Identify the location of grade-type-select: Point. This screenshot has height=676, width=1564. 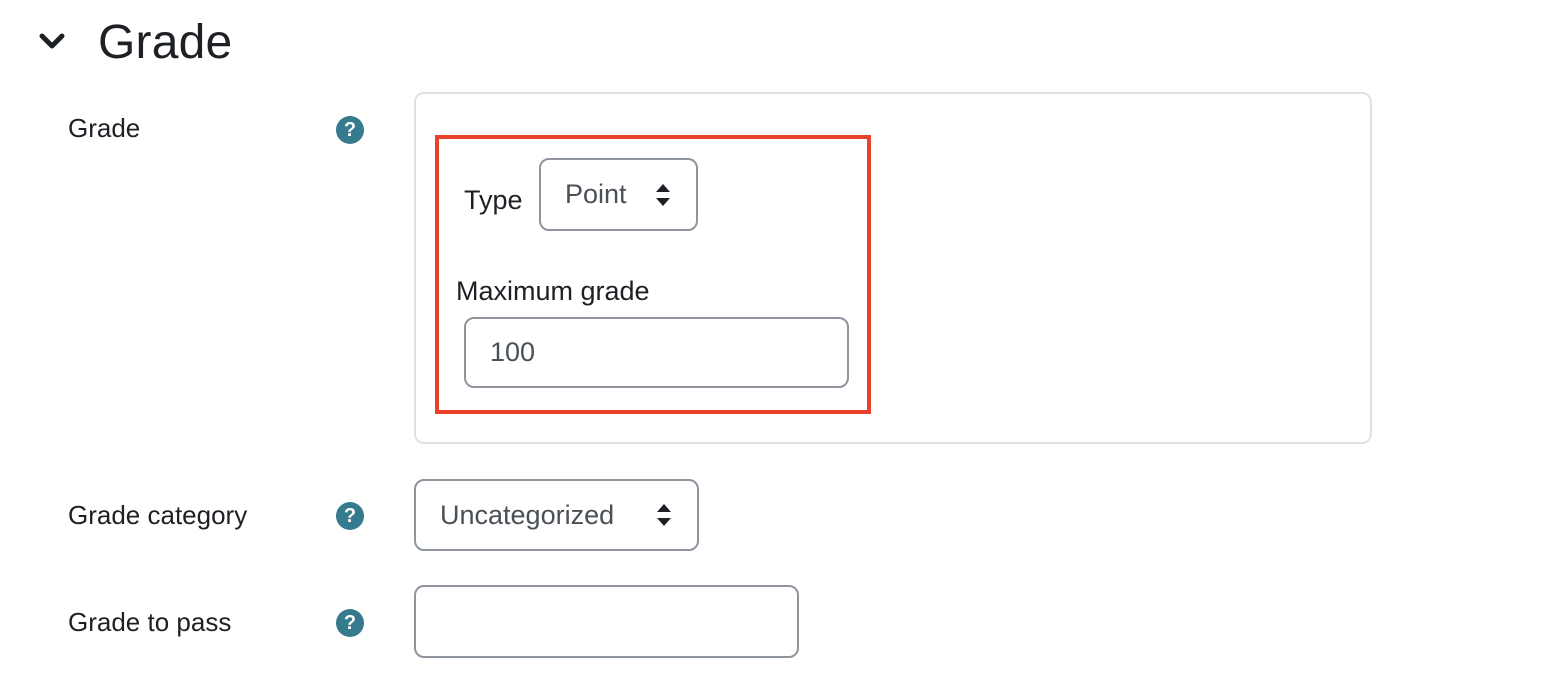
(618, 194).